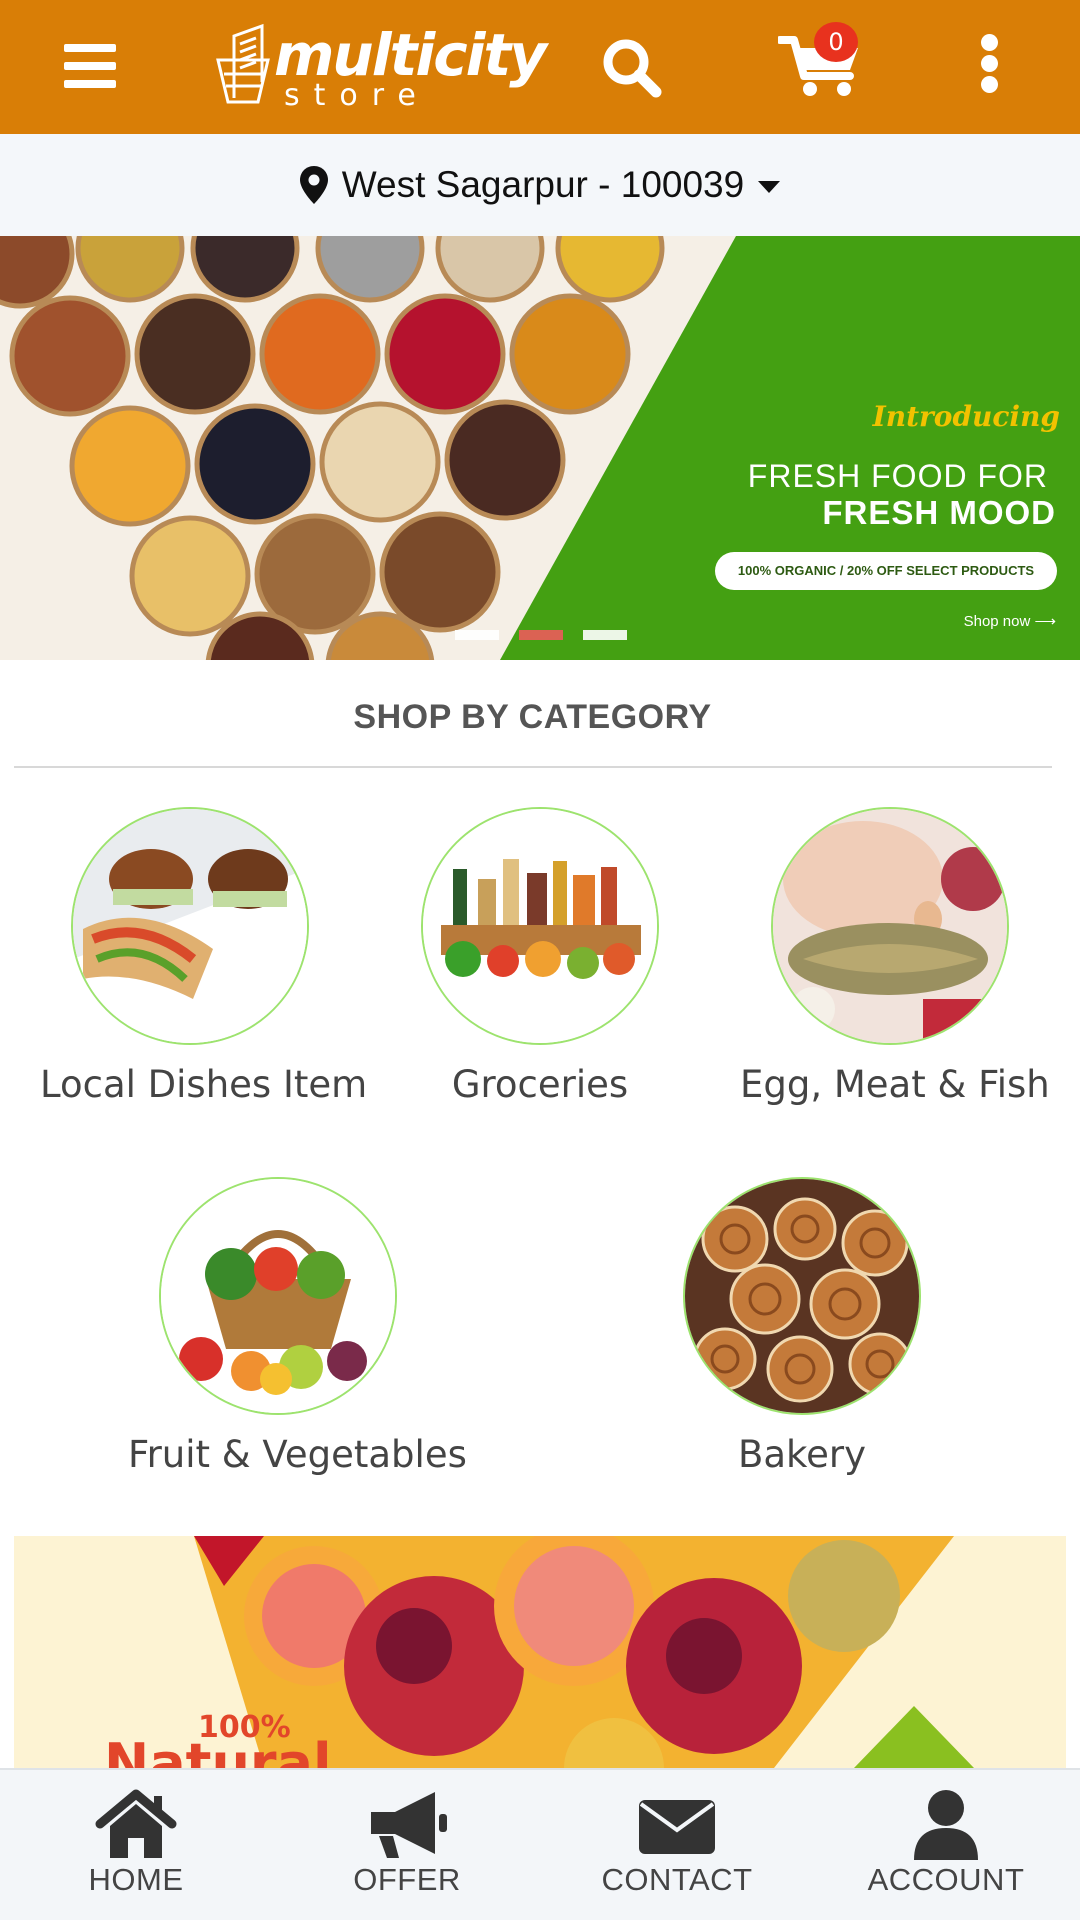 The height and width of the screenshot is (1920, 1080). I want to click on carousel-dots, so click(551, 635).